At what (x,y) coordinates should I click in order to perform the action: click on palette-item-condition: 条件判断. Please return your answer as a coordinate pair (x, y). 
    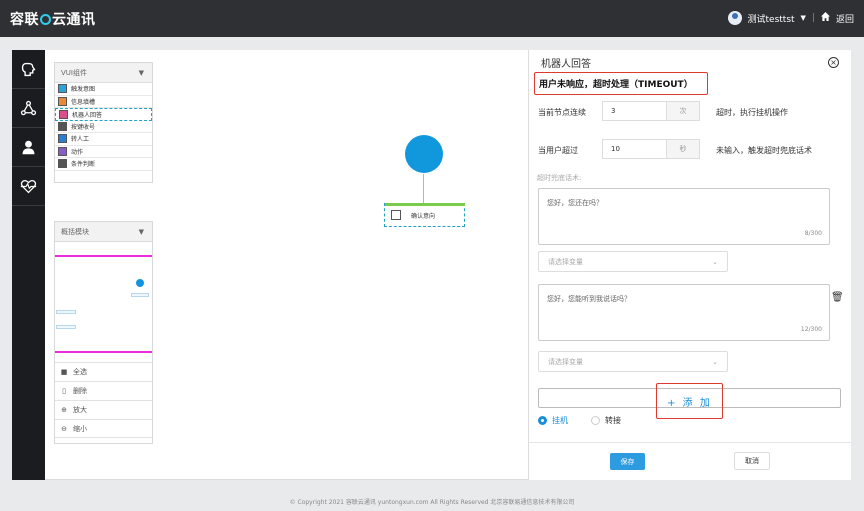
    Looking at the image, I should click on (103, 164).